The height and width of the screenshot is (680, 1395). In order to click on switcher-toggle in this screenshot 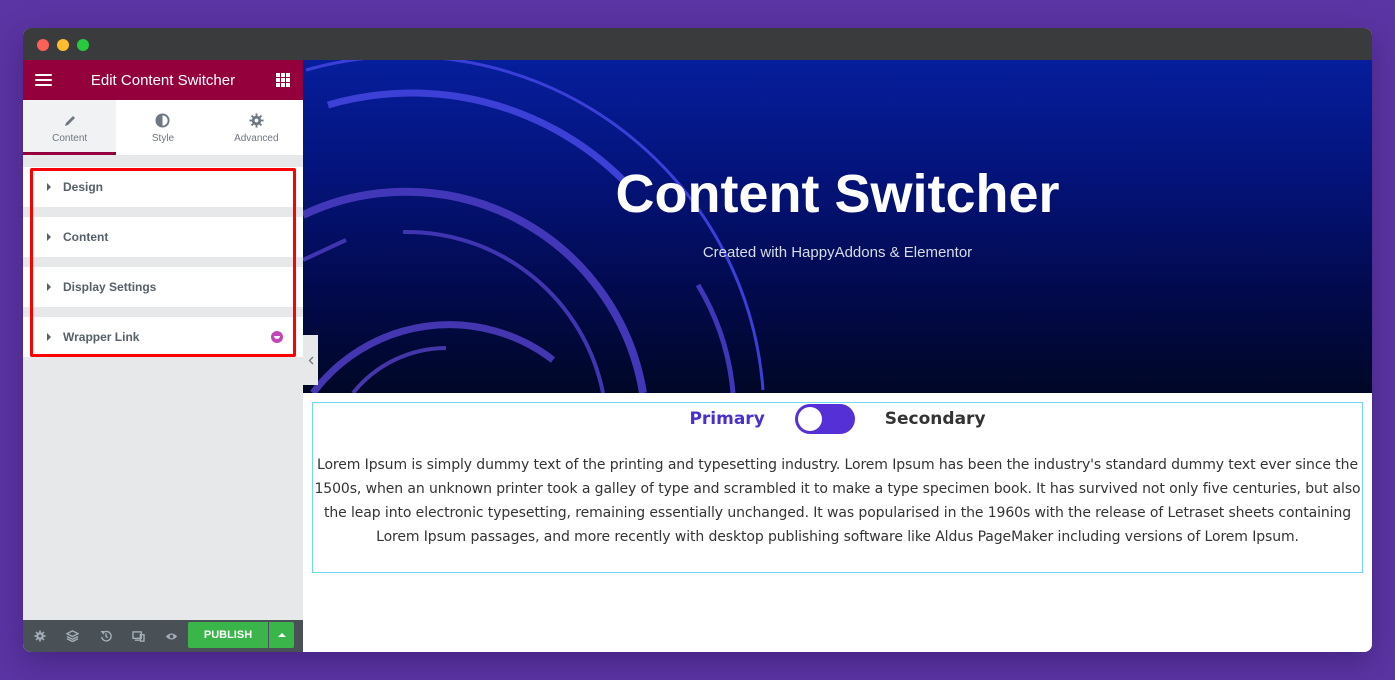, I will do `click(824, 419)`.